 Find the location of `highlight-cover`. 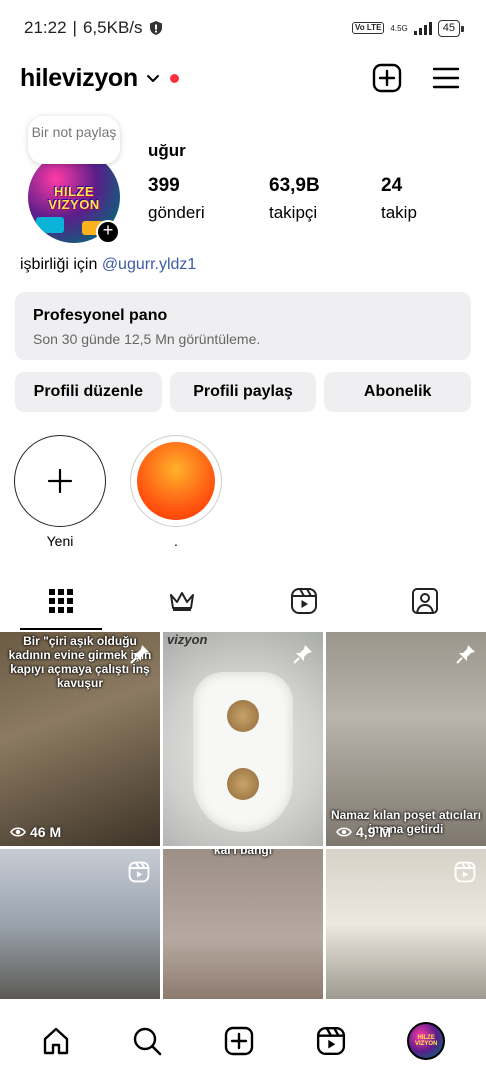

highlight-cover is located at coordinates (176, 481).